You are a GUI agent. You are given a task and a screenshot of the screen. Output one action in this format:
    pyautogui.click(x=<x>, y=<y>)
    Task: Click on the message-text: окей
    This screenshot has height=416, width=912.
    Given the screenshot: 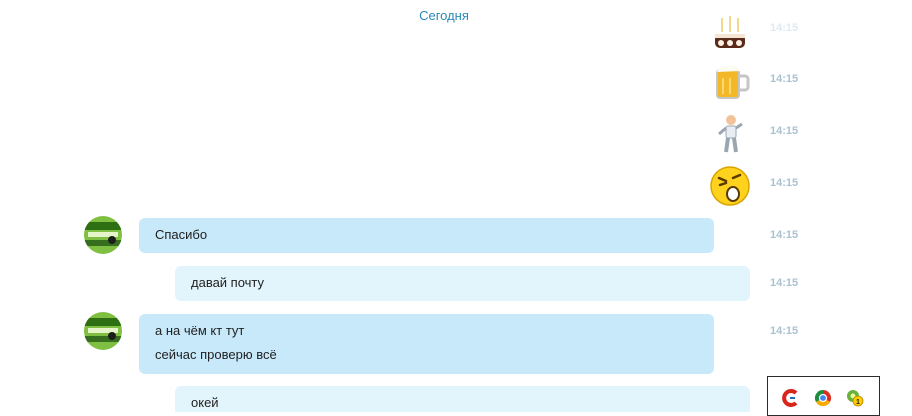 What is the action you would take?
    pyautogui.click(x=205, y=402)
    